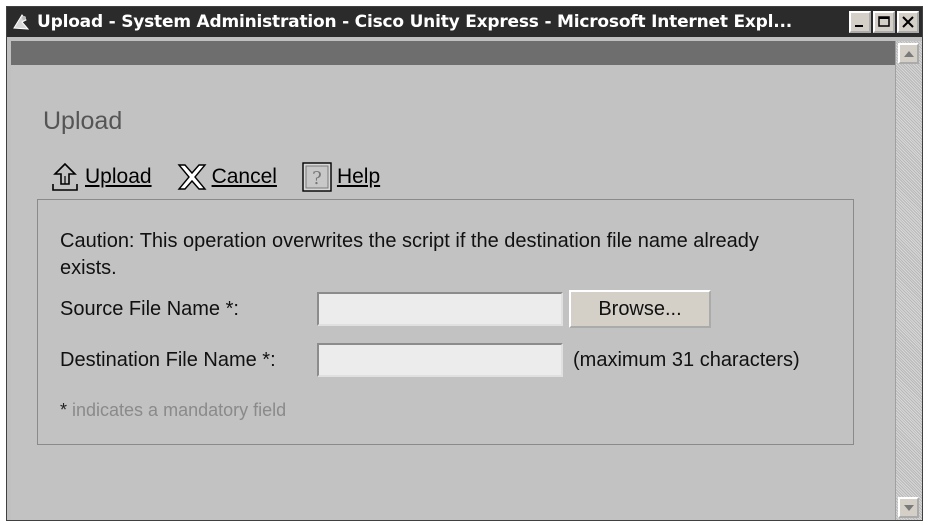 The height and width of the screenshot is (525, 929). Describe the element at coordinates (860, 22) in the screenshot. I see `minimize-button` at that location.